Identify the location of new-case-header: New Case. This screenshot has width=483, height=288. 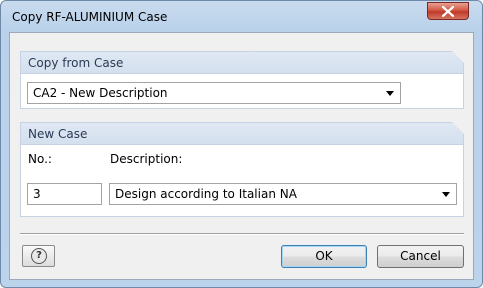
(242, 133).